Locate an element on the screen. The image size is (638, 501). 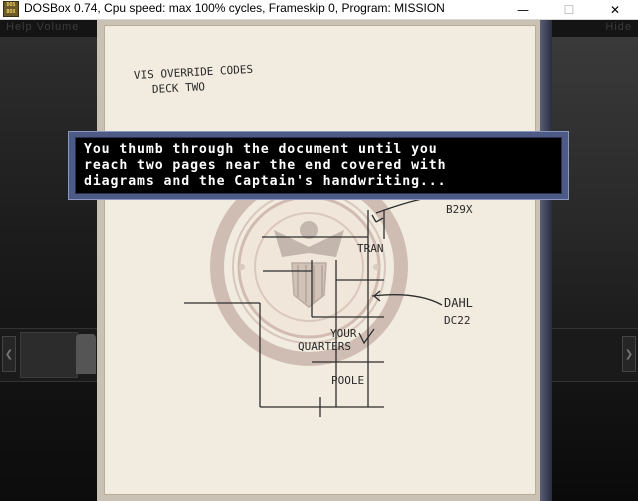
close-button: ✕ is located at coordinates (615, 9).